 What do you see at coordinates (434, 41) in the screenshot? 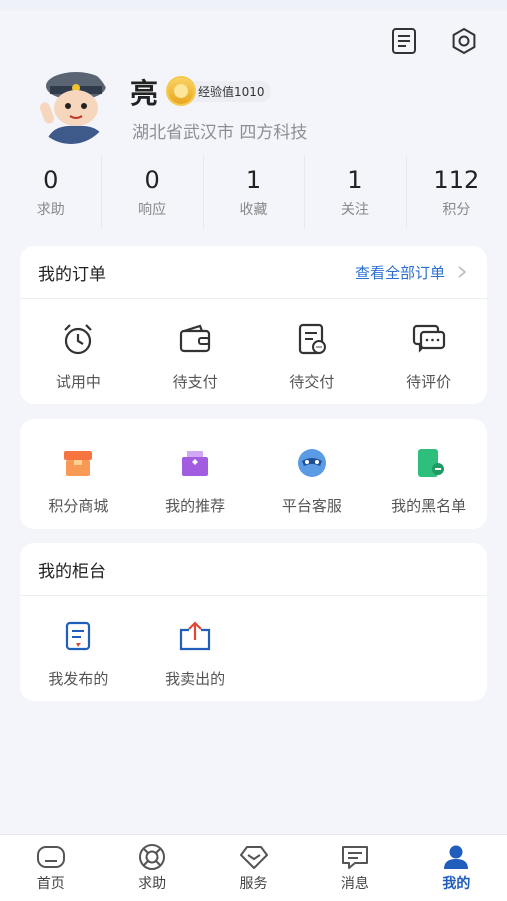
I see `top-actions` at bounding box center [434, 41].